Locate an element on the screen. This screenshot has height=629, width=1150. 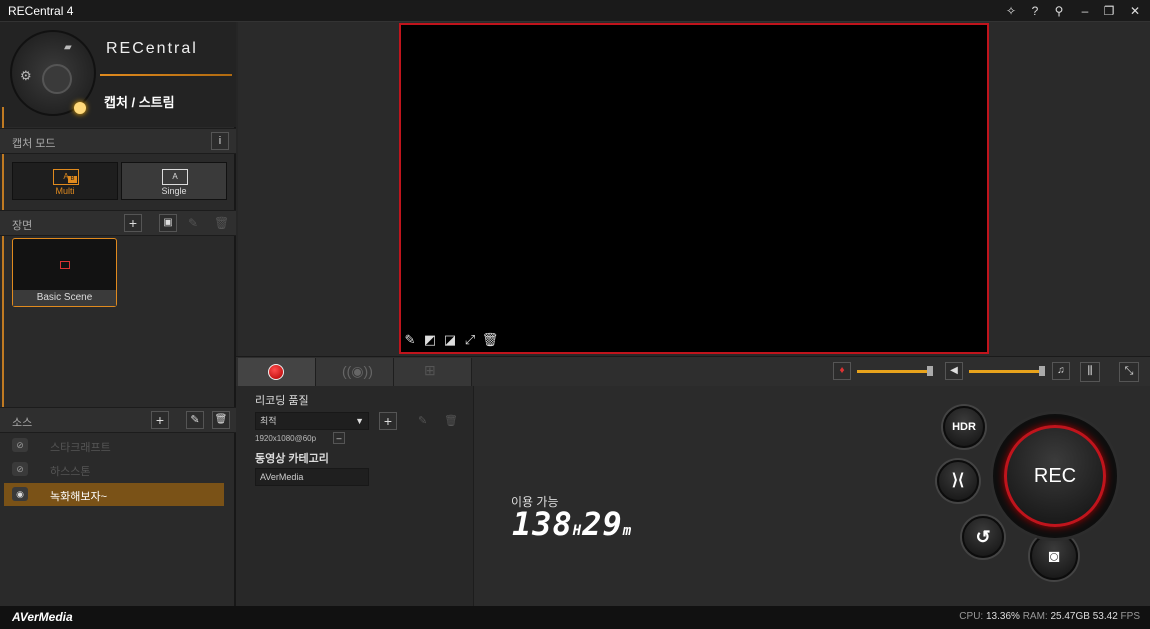
available-time: 138H29m is located at coordinates (572, 524).